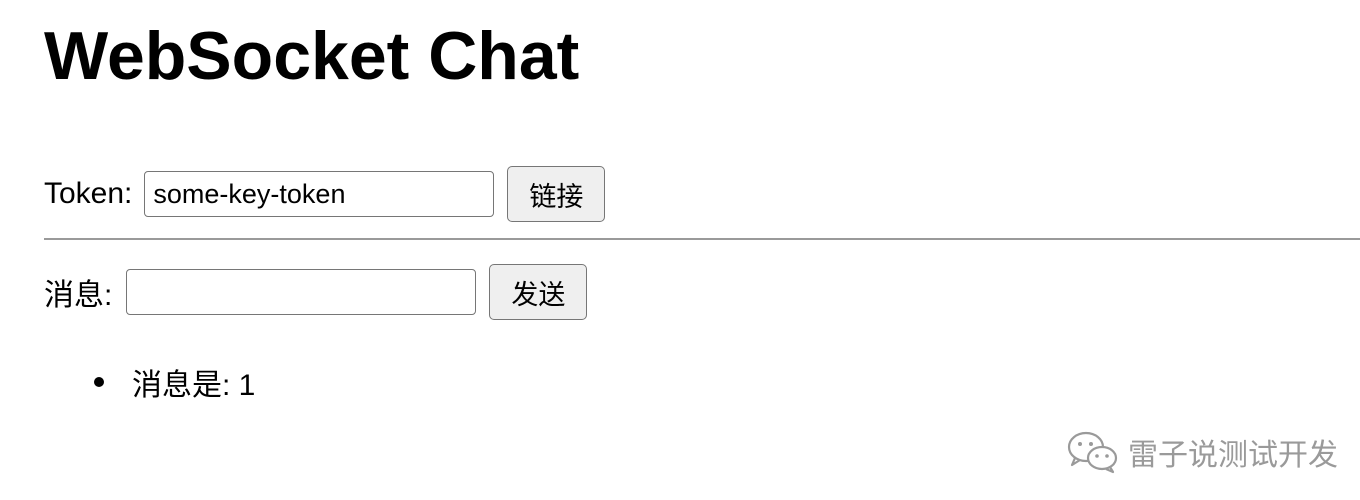 This screenshot has width=1360, height=500. What do you see at coordinates (538, 292) in the screenshot?
I see `send-button: 发送` at bounding box center [538, 292].